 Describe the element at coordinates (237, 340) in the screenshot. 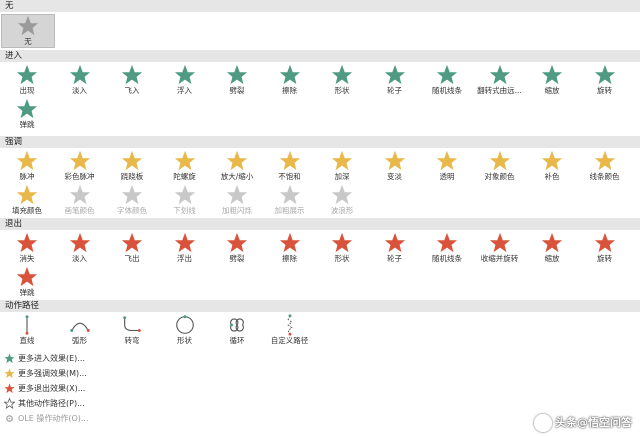

I see `motion-effect-label: 循环` at that location.